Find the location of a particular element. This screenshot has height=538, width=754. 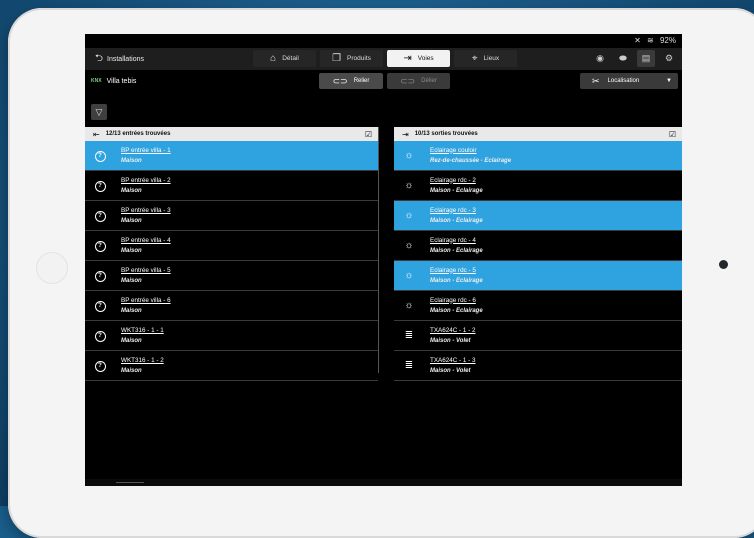

list-item: ☼ Eclairage rdc - 3 Maison - Eclairage is located at coordinates (538, 216).